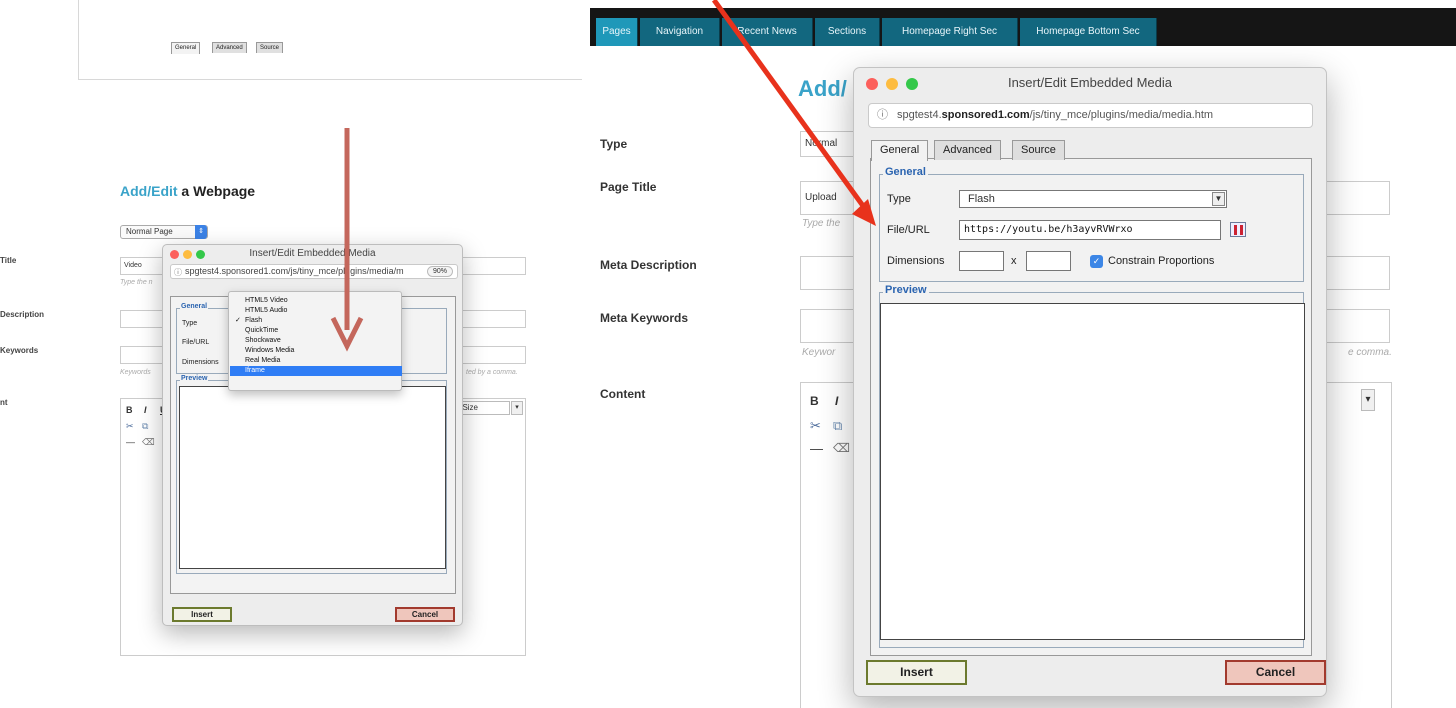 This screenshot has height=708, width=1456. Describe the element at coordinates (4, 402) in the screenshot. I see `content-label: nt` at that location.